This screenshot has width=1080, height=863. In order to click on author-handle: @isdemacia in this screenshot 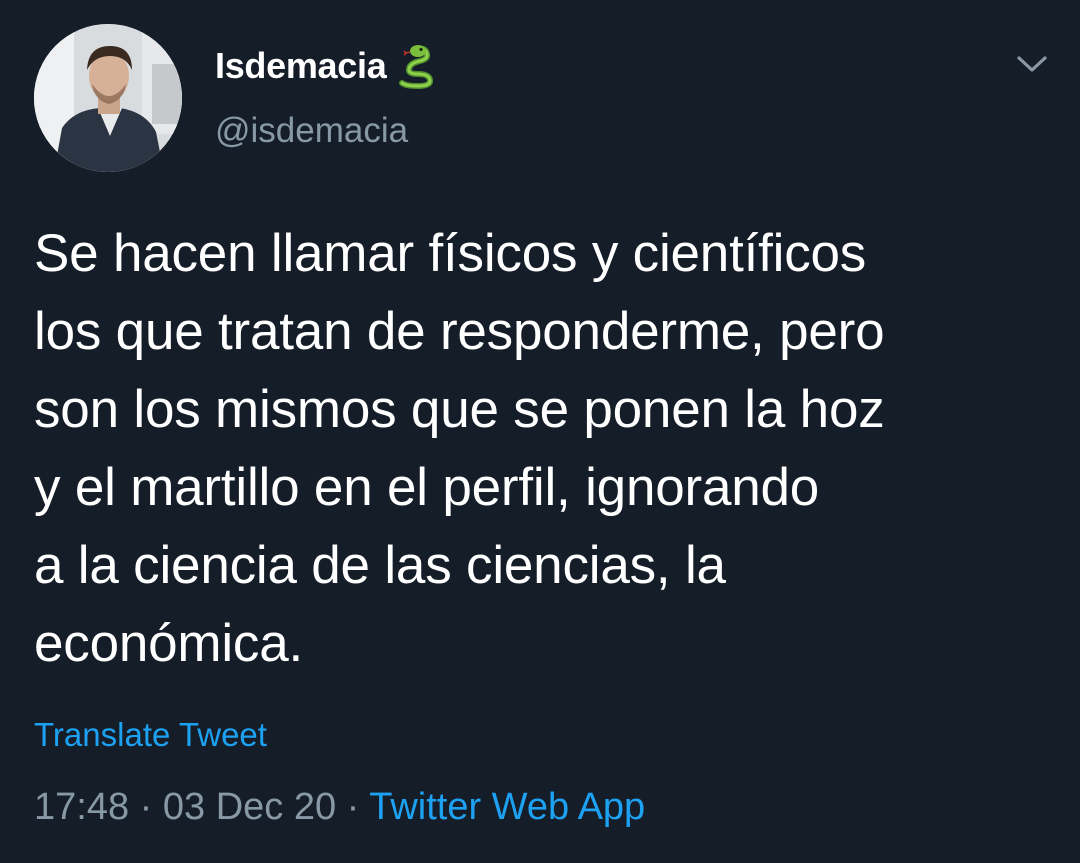, I will do `click(311, 131)`.